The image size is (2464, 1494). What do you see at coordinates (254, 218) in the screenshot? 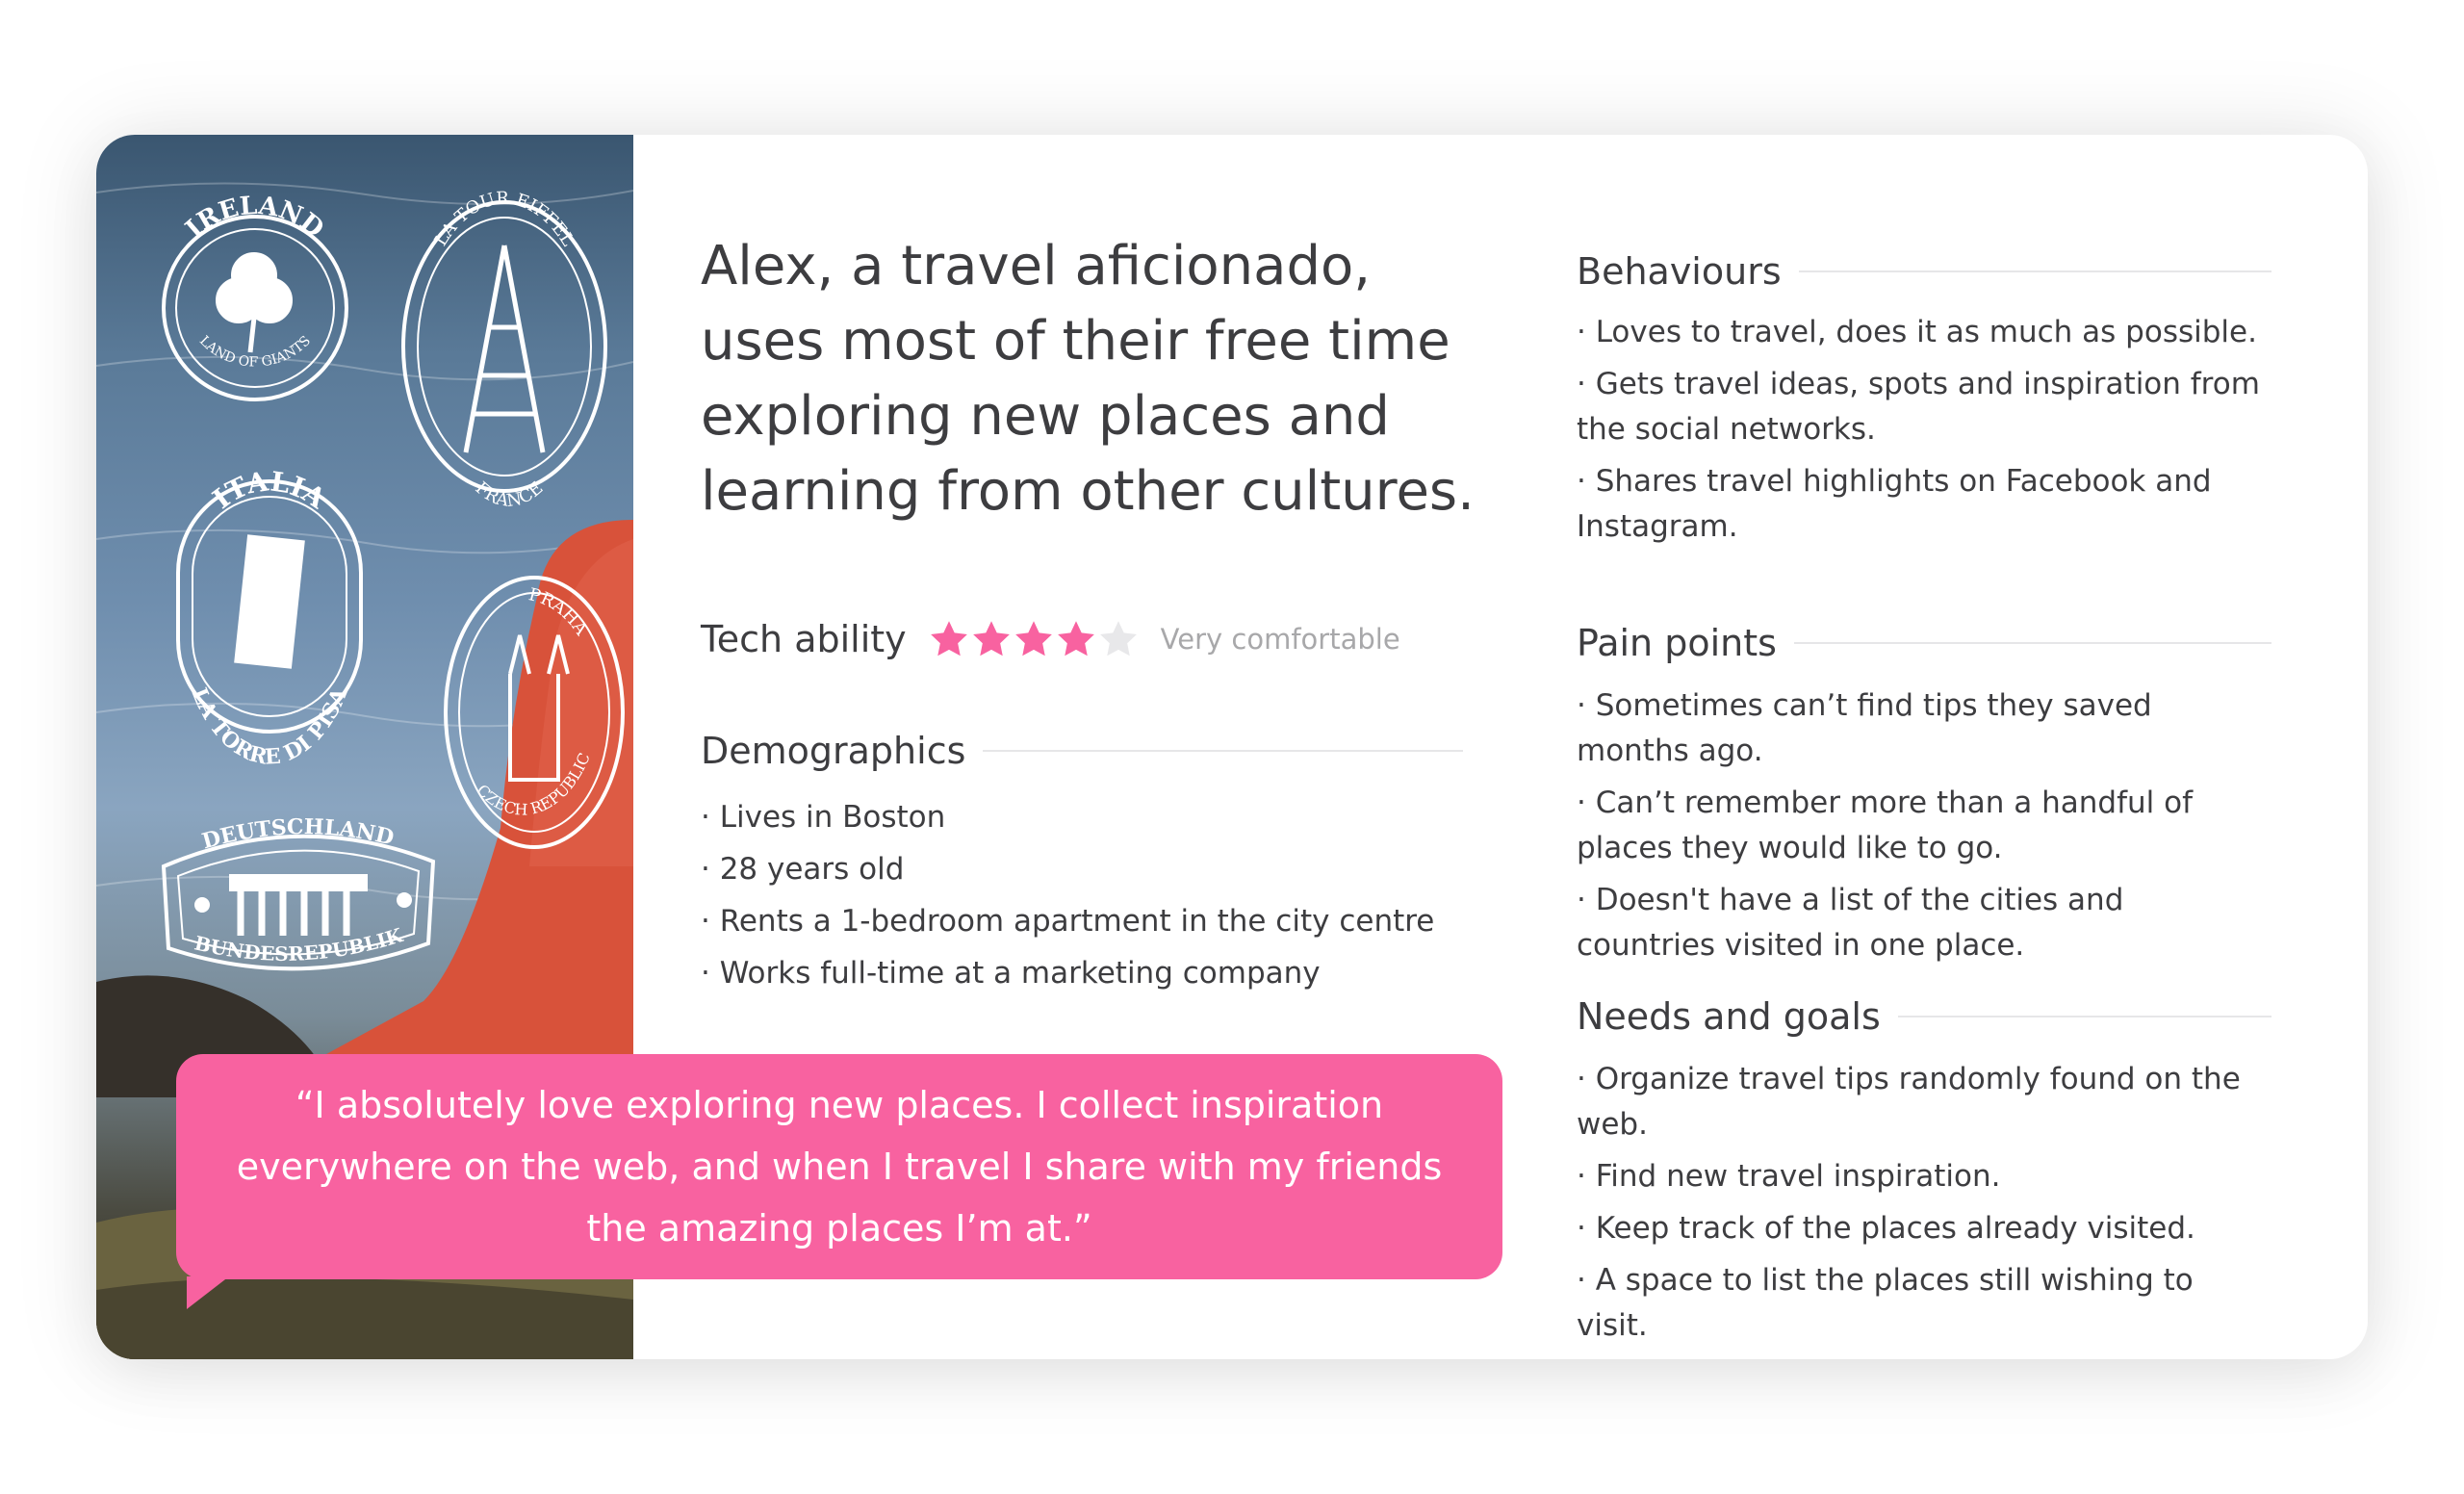
I see `ireland-stamp-top-text: IRELAND` at bounding box center [254, 218].